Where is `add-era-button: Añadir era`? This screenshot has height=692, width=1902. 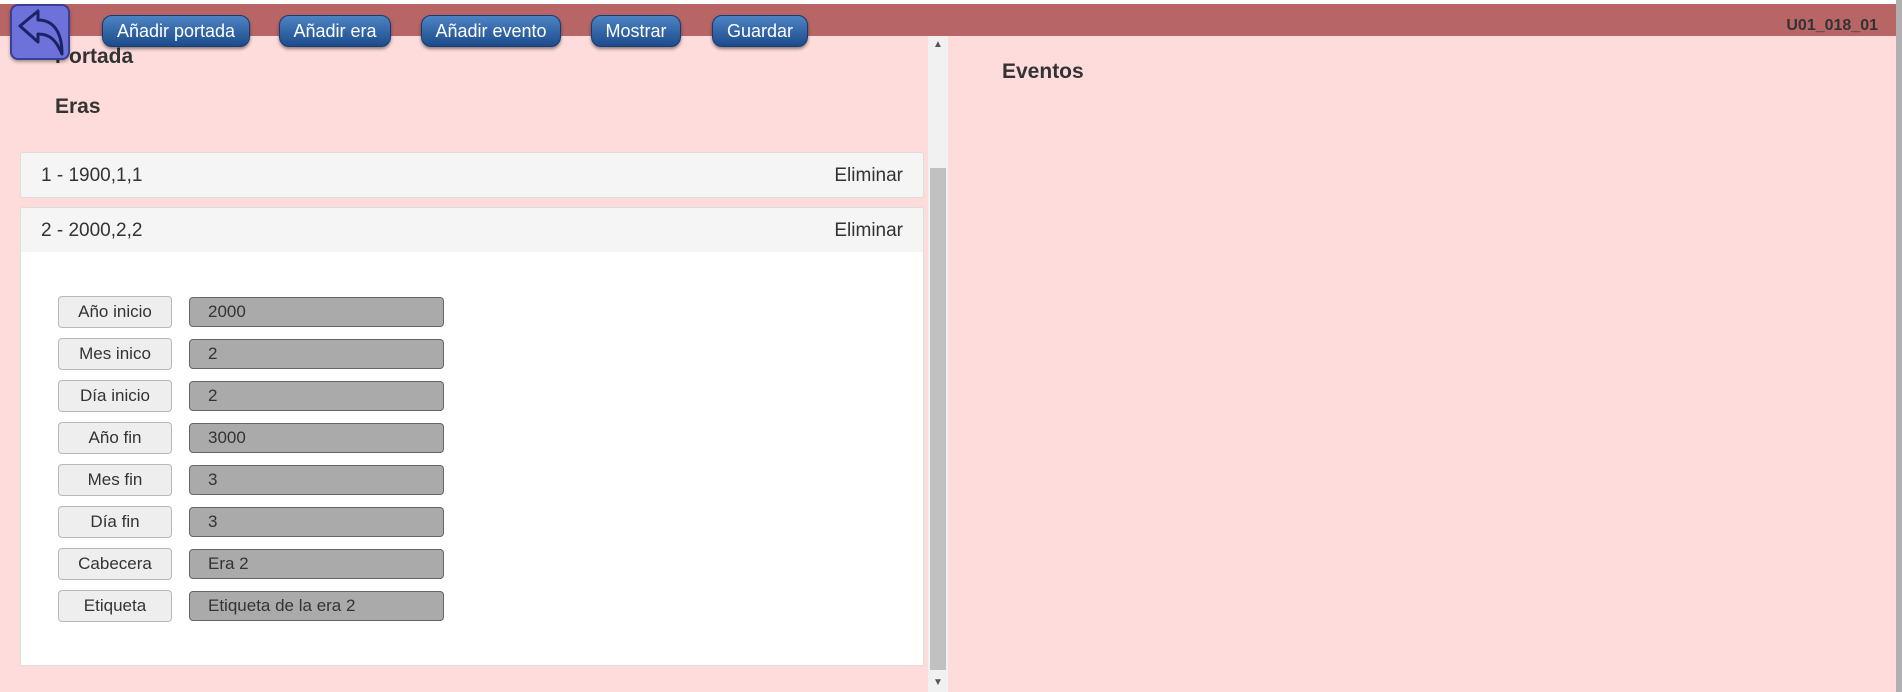 add-era-button: Añadir era is located at coordinates (335, 31).